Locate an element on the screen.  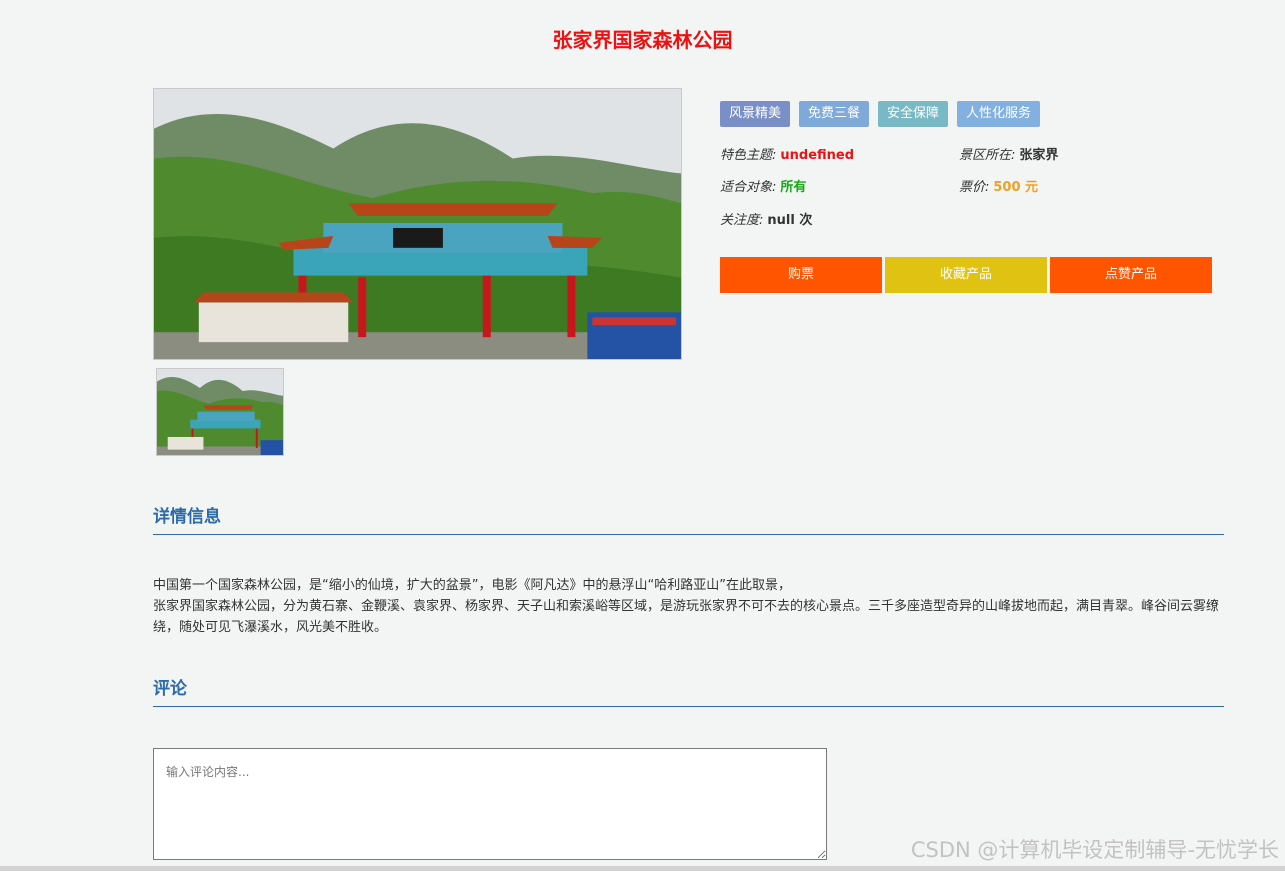
comment-input is located at coordinates (490, 804).